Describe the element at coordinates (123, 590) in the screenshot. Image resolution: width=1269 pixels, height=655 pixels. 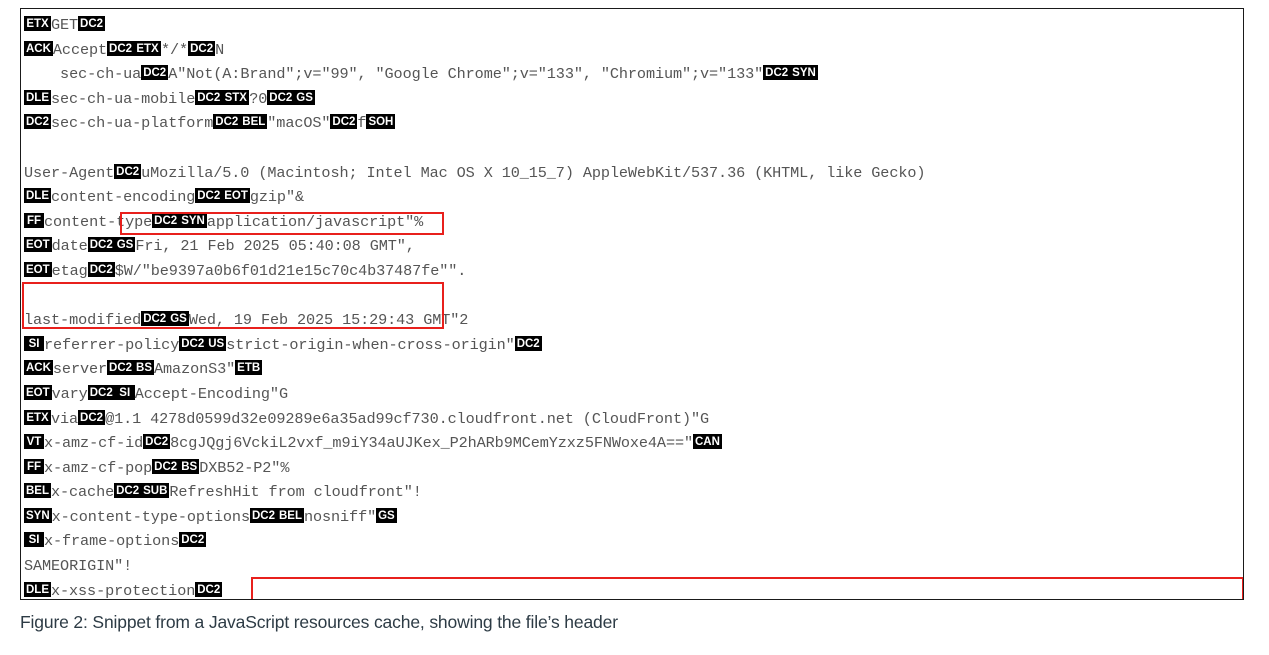
I see `dump-text: x-xss-protection` at that location.